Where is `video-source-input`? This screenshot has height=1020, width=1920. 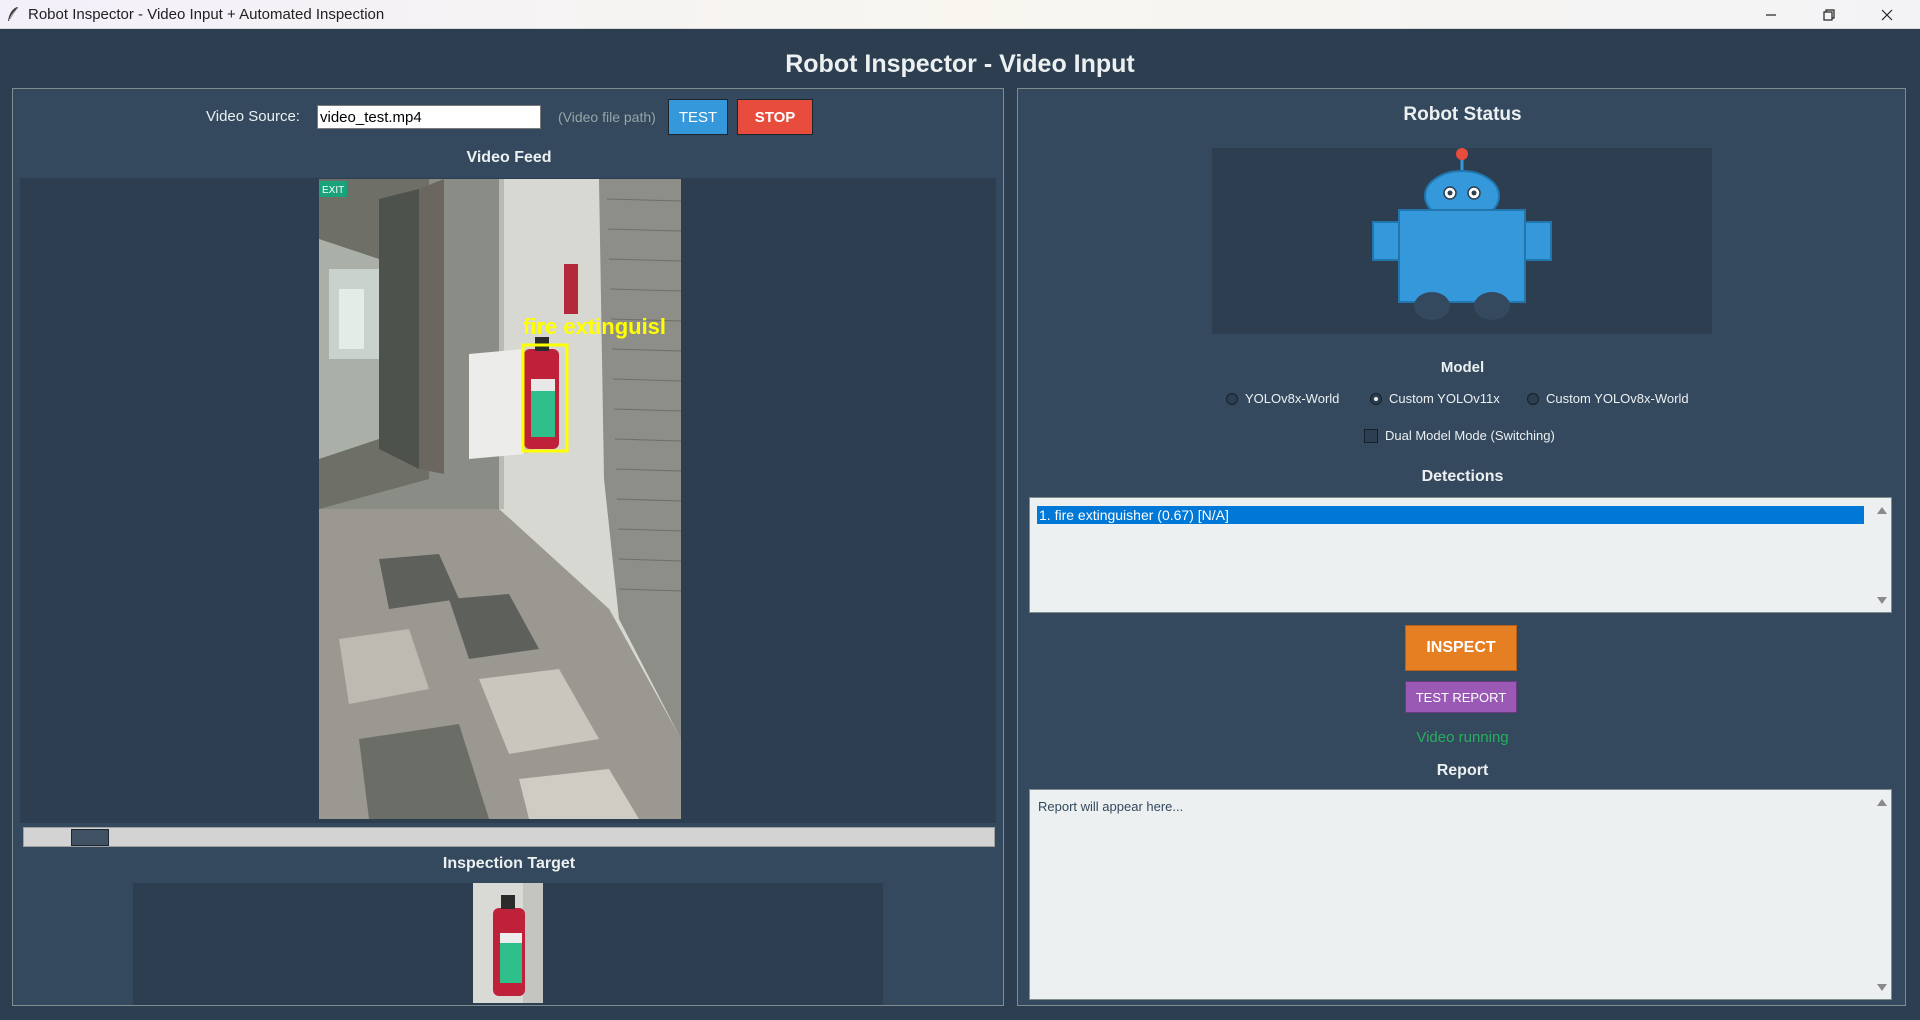
video-source-input is located at coordinates (429, 117).